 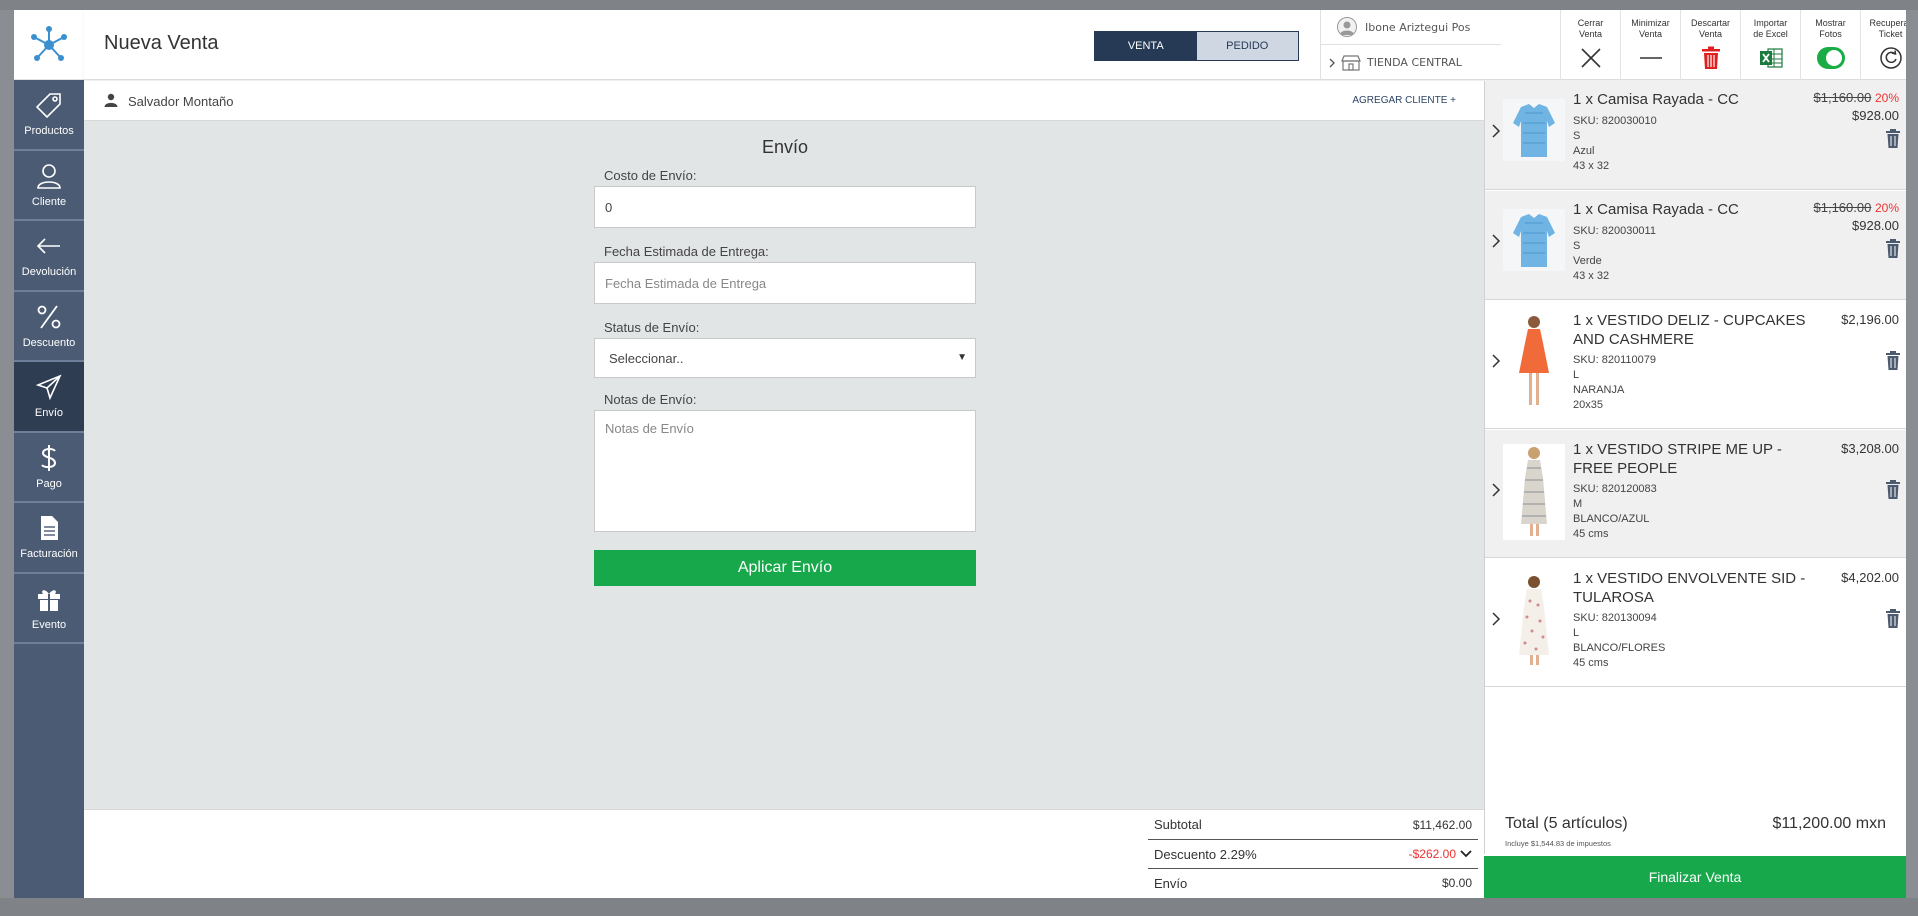 I want to click on user-icon, so click(x=49, y=176).